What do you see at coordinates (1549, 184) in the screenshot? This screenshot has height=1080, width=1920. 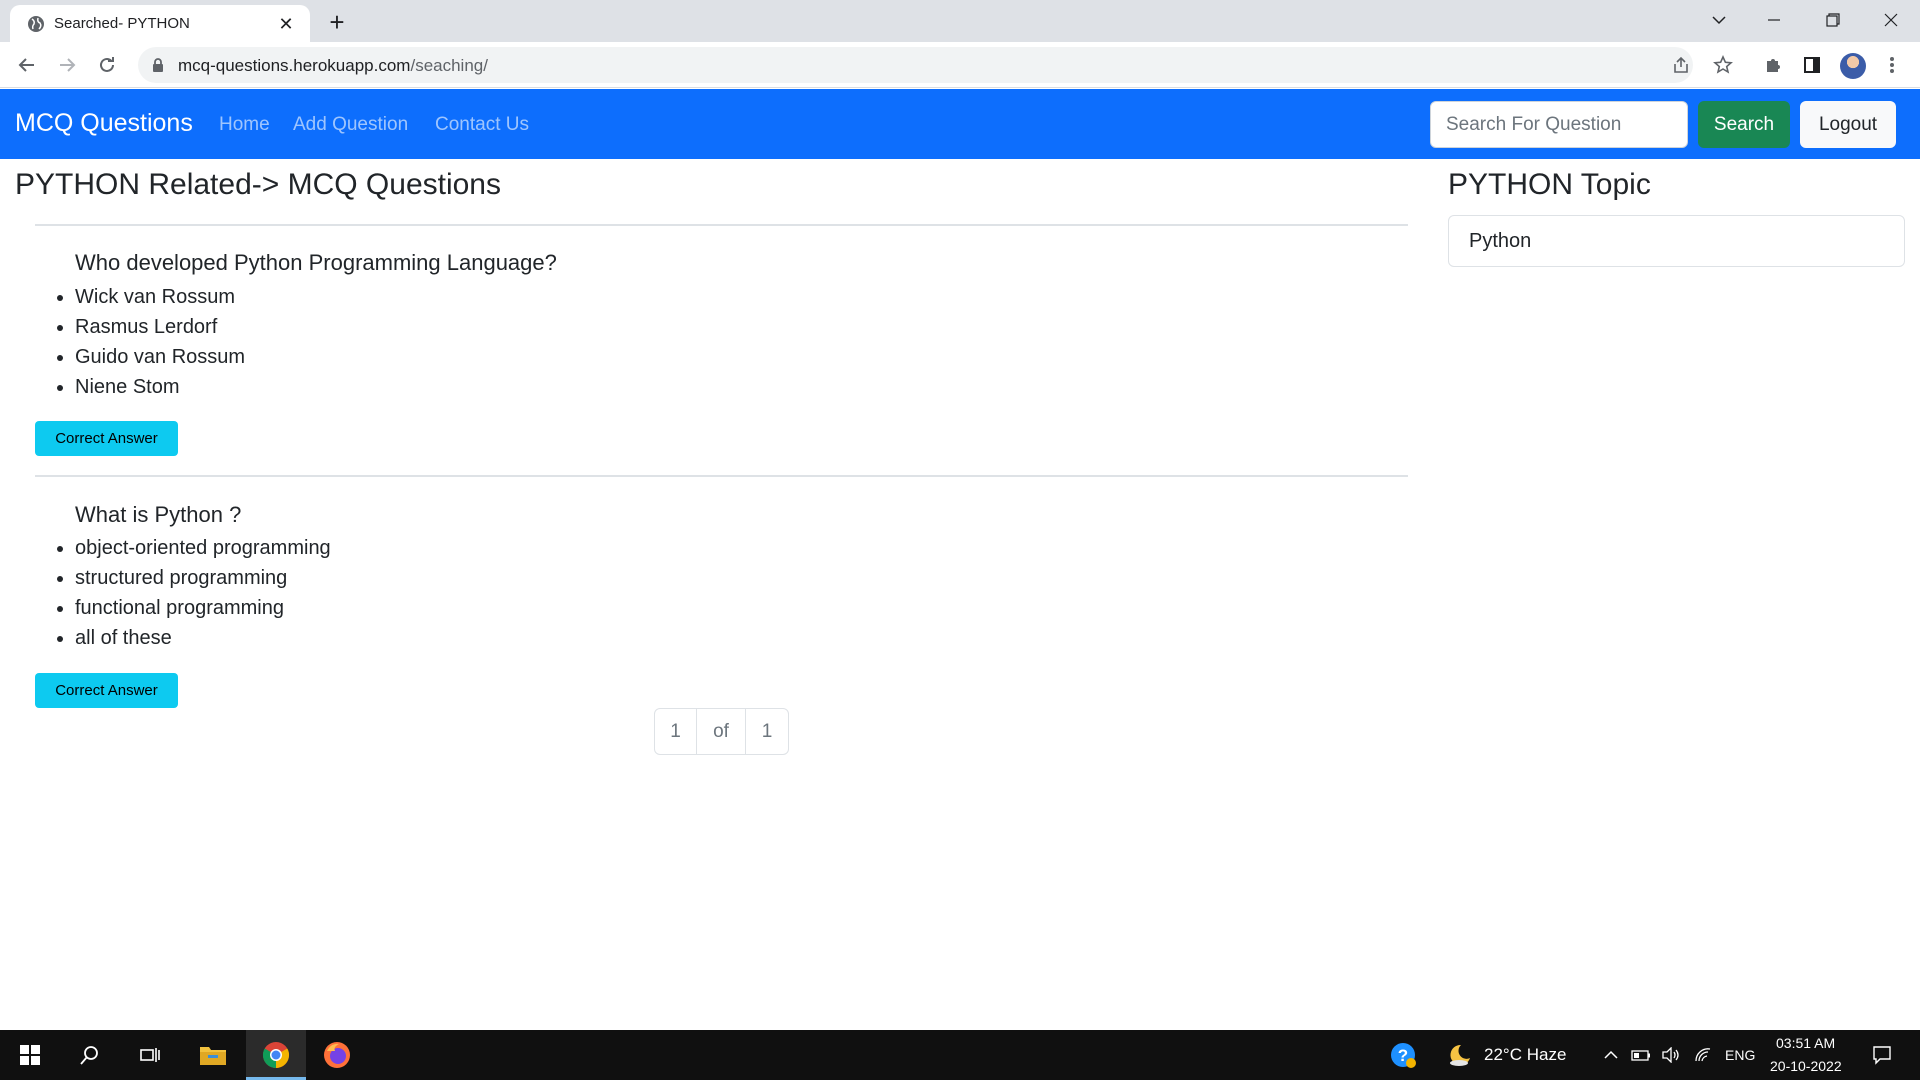 I see `topic-heading: PYTHON Topic` at bounding box center [1549, 184].